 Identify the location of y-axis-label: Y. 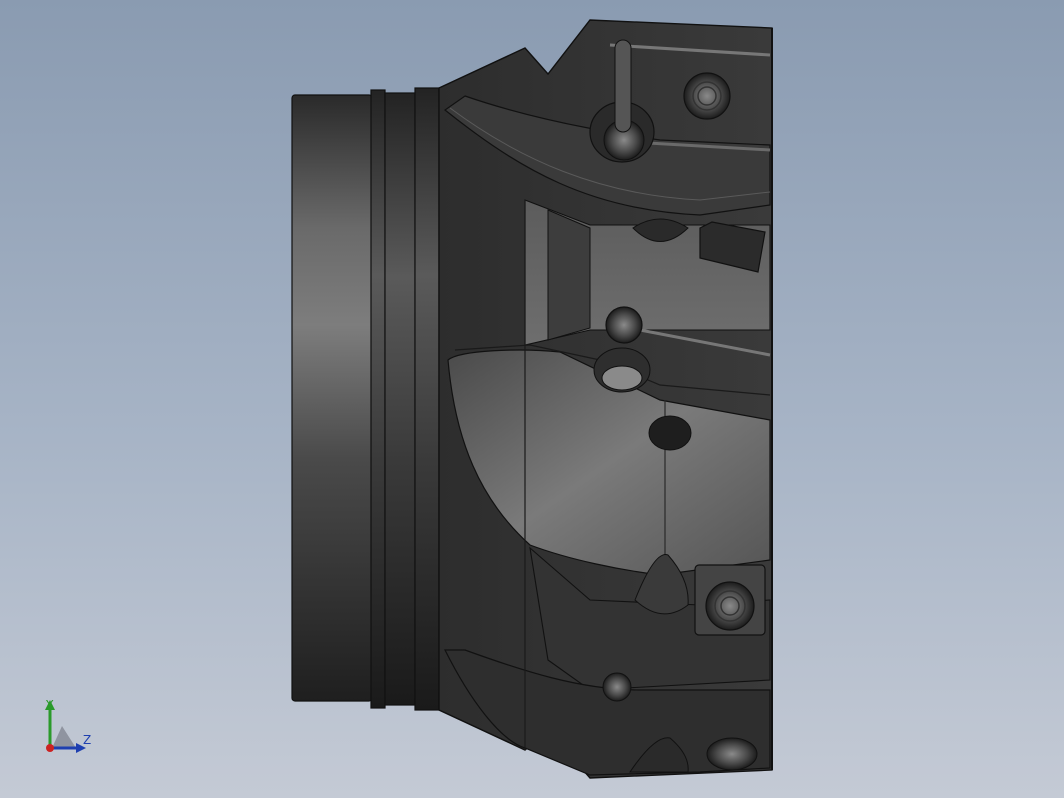
(50, 705).